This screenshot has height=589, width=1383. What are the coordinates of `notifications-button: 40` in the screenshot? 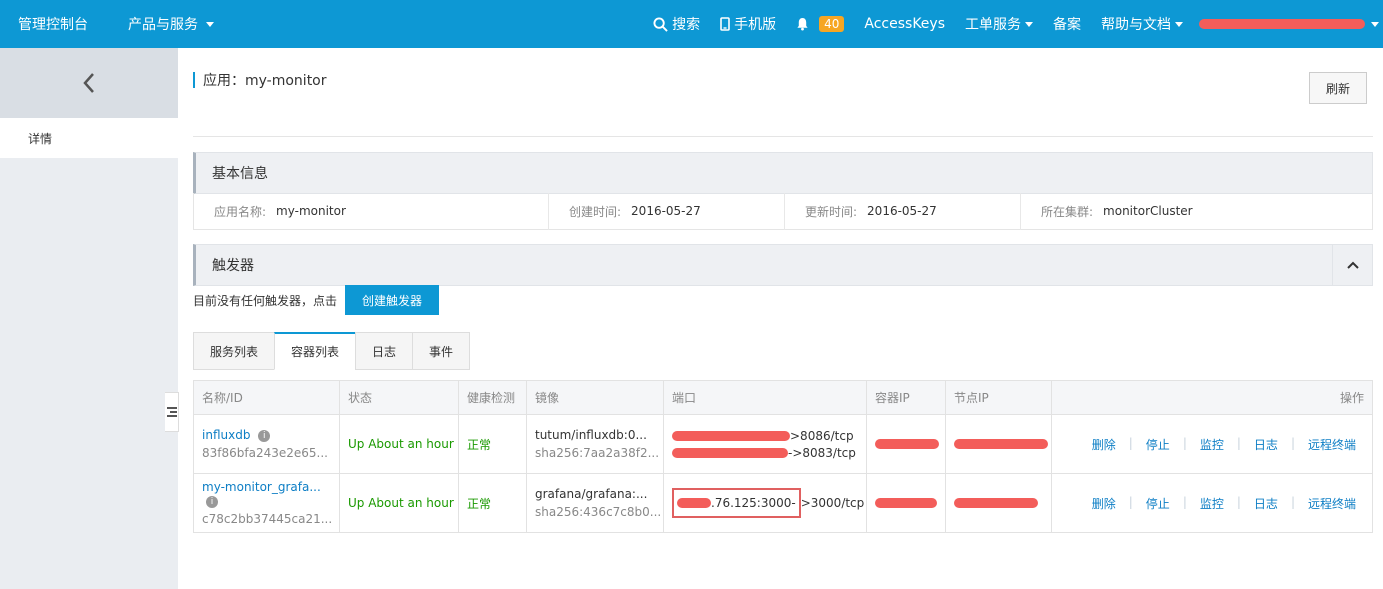 It's located at (820, 24).